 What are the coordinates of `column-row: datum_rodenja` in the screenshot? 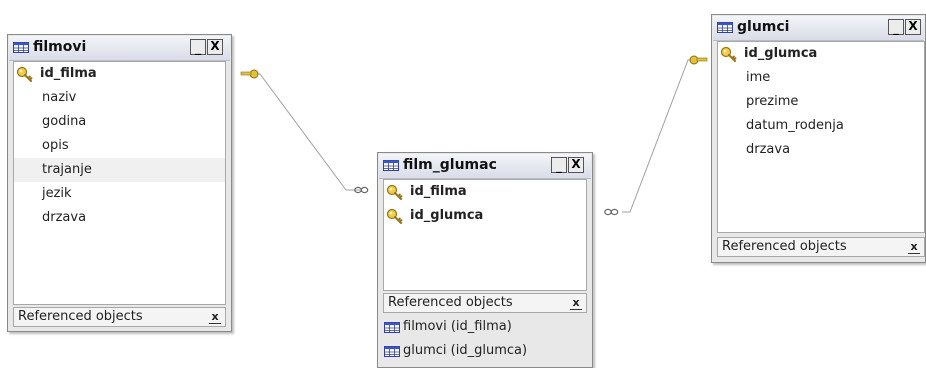 It's located at (821, 126).